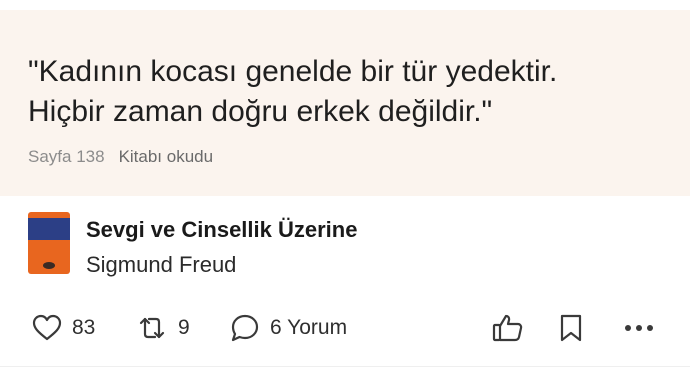 This screenshot has height=378, width=690. Describe the element at coordinates (184, 327) in the screenshot. I see `repost-count: 9` at that location.